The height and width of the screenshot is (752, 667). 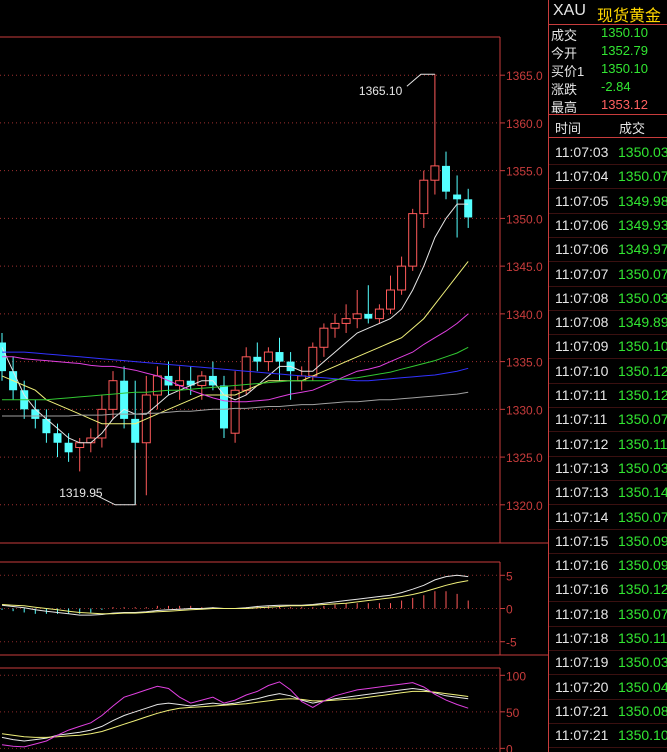 I want to click on trade-price: 1350.14, so click(x=642, y=492).